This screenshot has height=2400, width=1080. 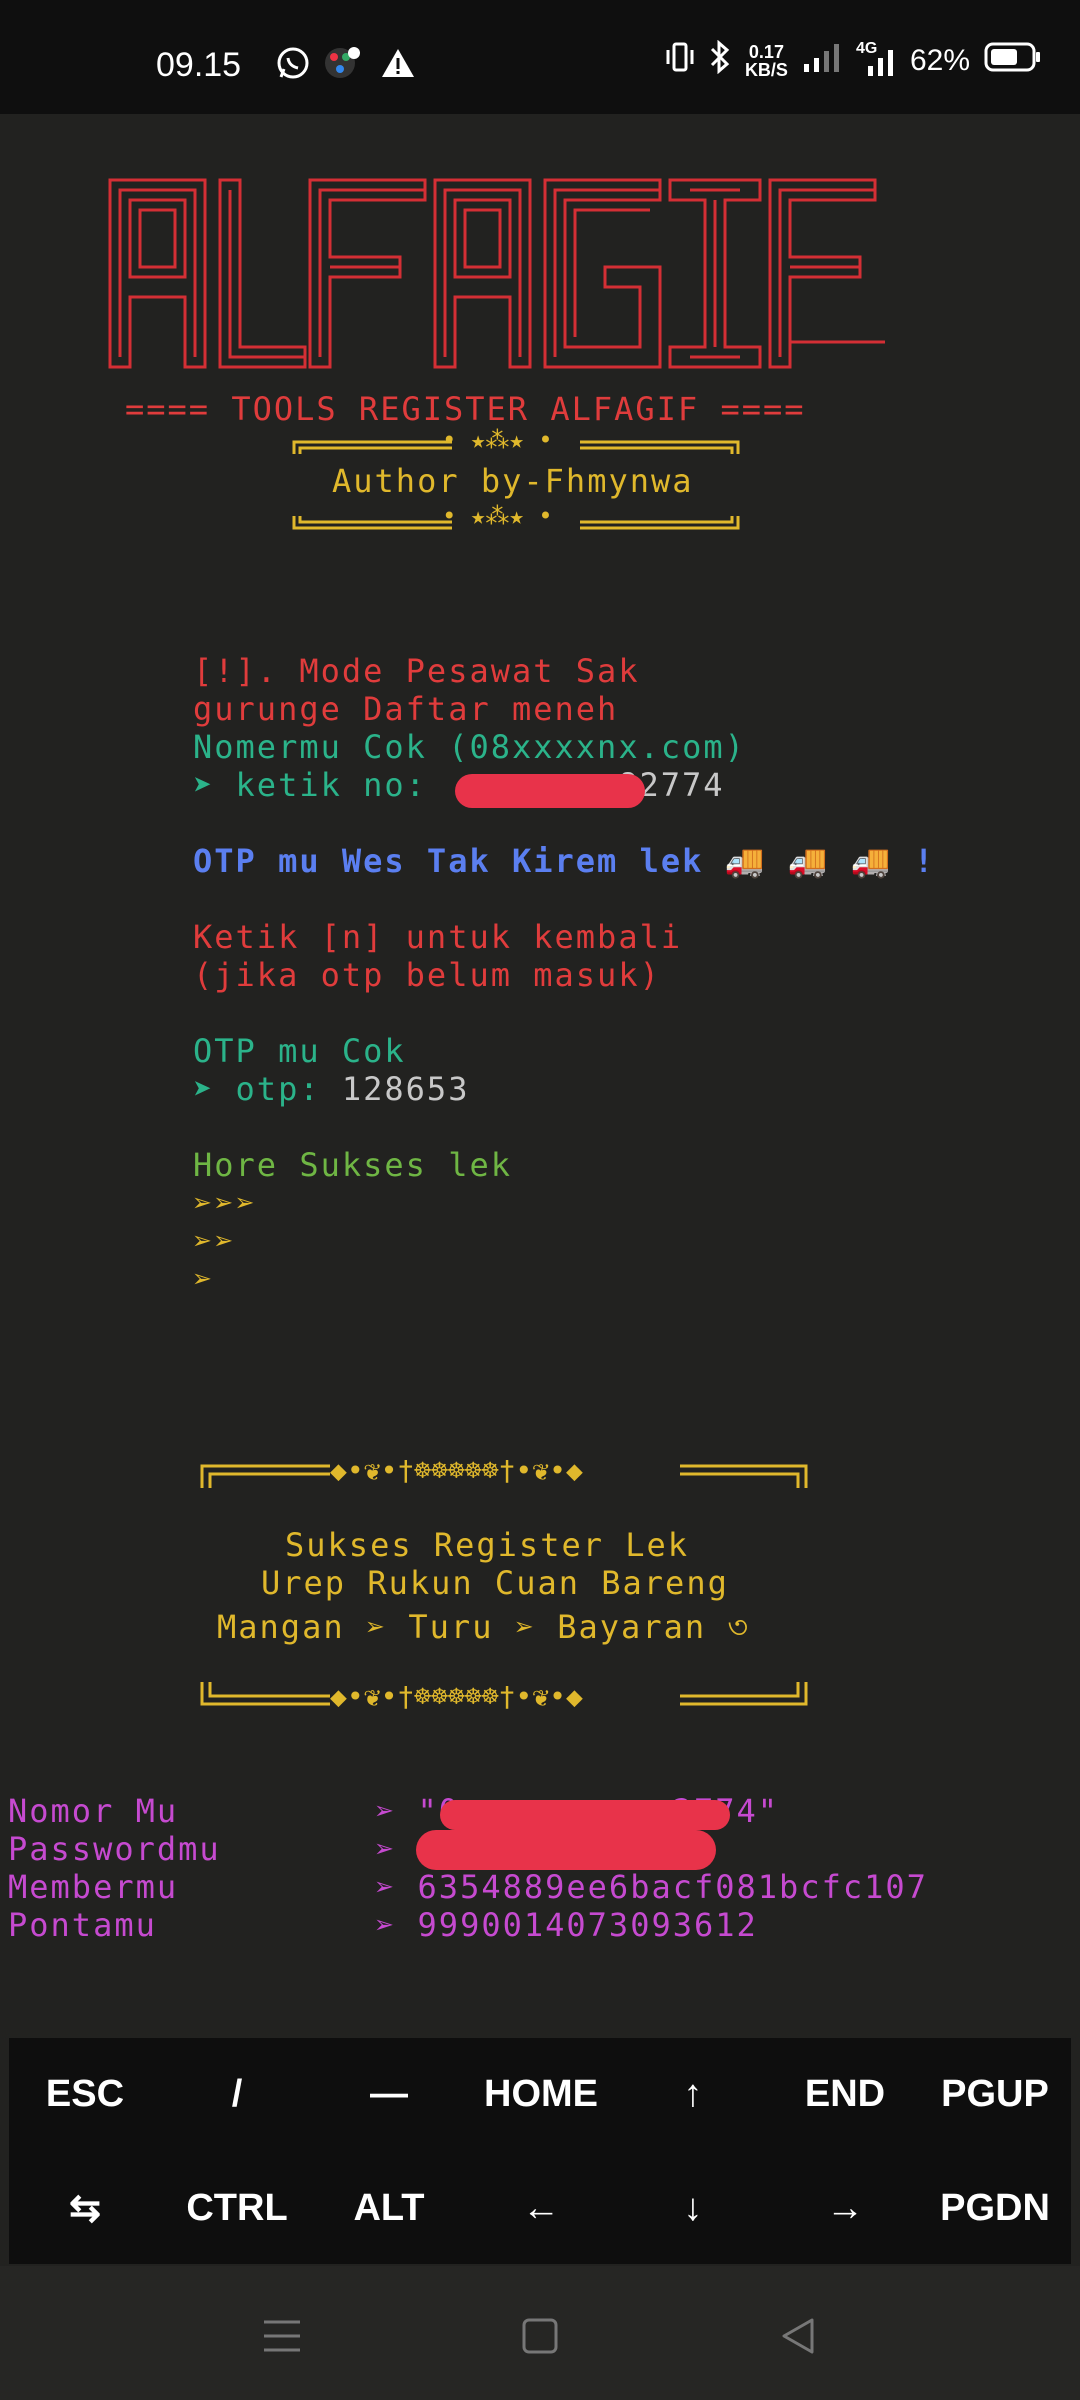 What do you see at coordinates (496, 273) in the screenshot?
I see `alfagif-logo` at bounding box center [496, 273].